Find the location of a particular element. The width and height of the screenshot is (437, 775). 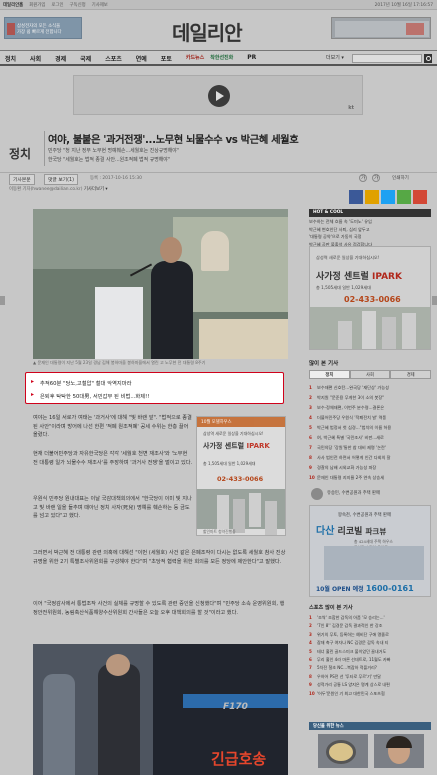

list-item: 3 위기의 무토, 등록하는 예비단 구애 명졸로 is located at coordinates (370, 635).